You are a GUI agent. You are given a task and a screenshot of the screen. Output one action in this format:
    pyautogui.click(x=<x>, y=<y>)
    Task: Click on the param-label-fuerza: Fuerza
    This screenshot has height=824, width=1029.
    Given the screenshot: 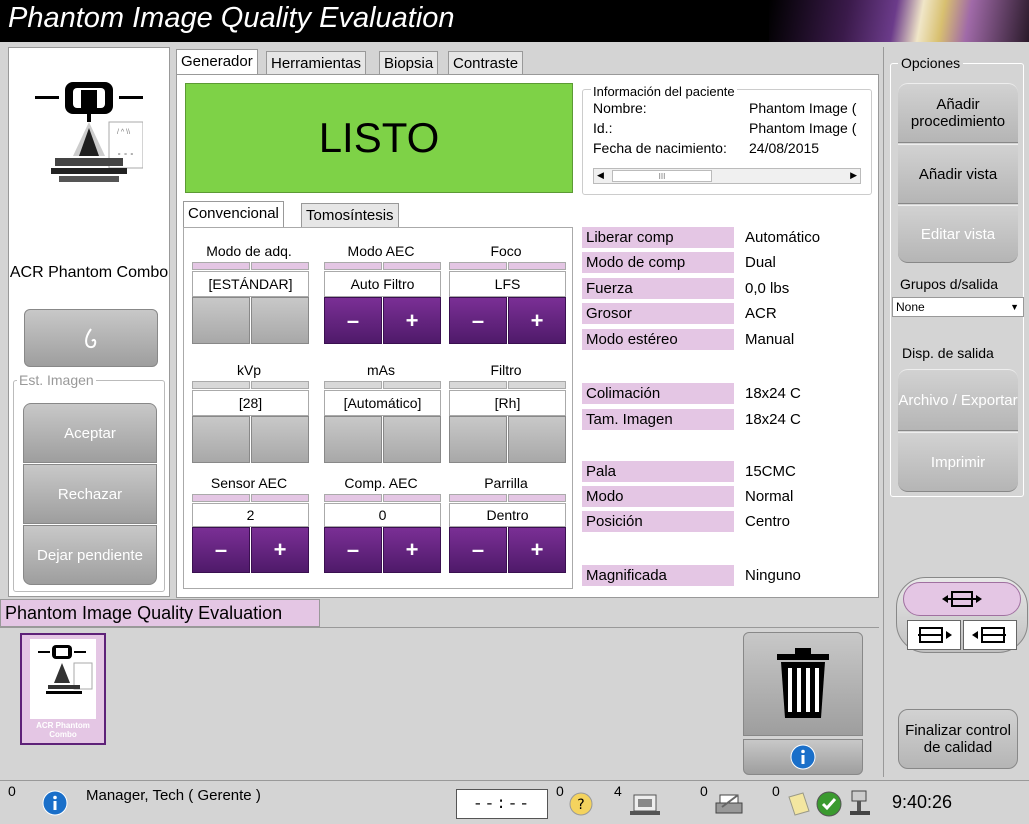 What is the action you would take?
    pyautogui.click(x=658, y=289)
    